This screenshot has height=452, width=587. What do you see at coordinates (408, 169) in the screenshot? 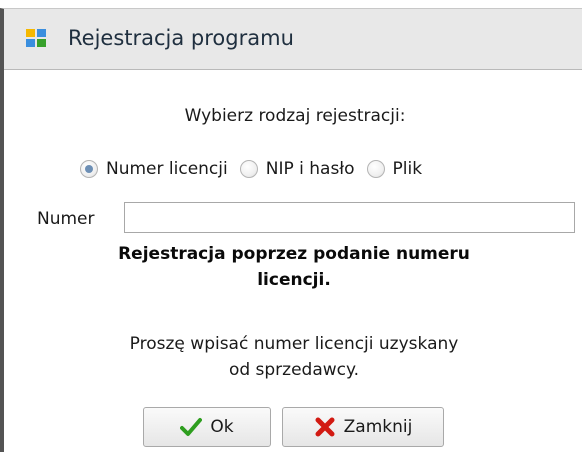
I see `radio-label-plik: Plik` at bounding box center [408, 169].